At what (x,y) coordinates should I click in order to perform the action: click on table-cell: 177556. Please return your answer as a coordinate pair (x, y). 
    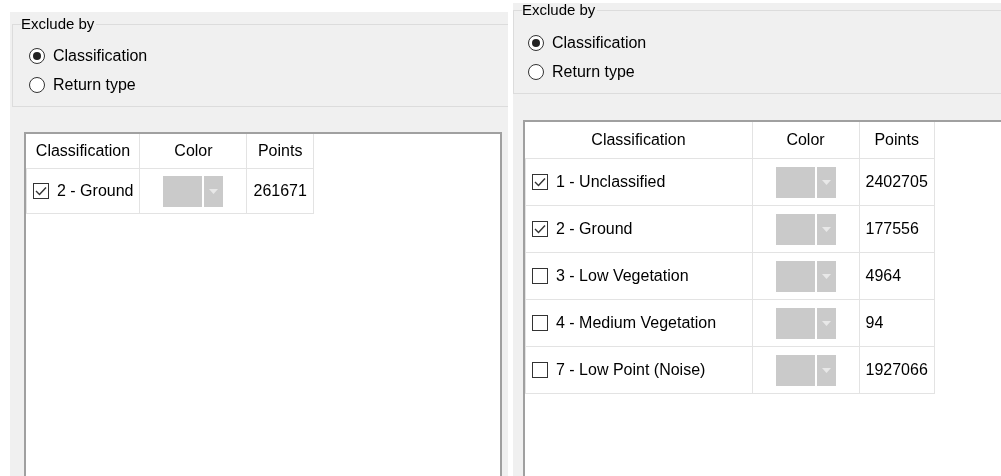
    Looking at the image, I should click on (897, 229).